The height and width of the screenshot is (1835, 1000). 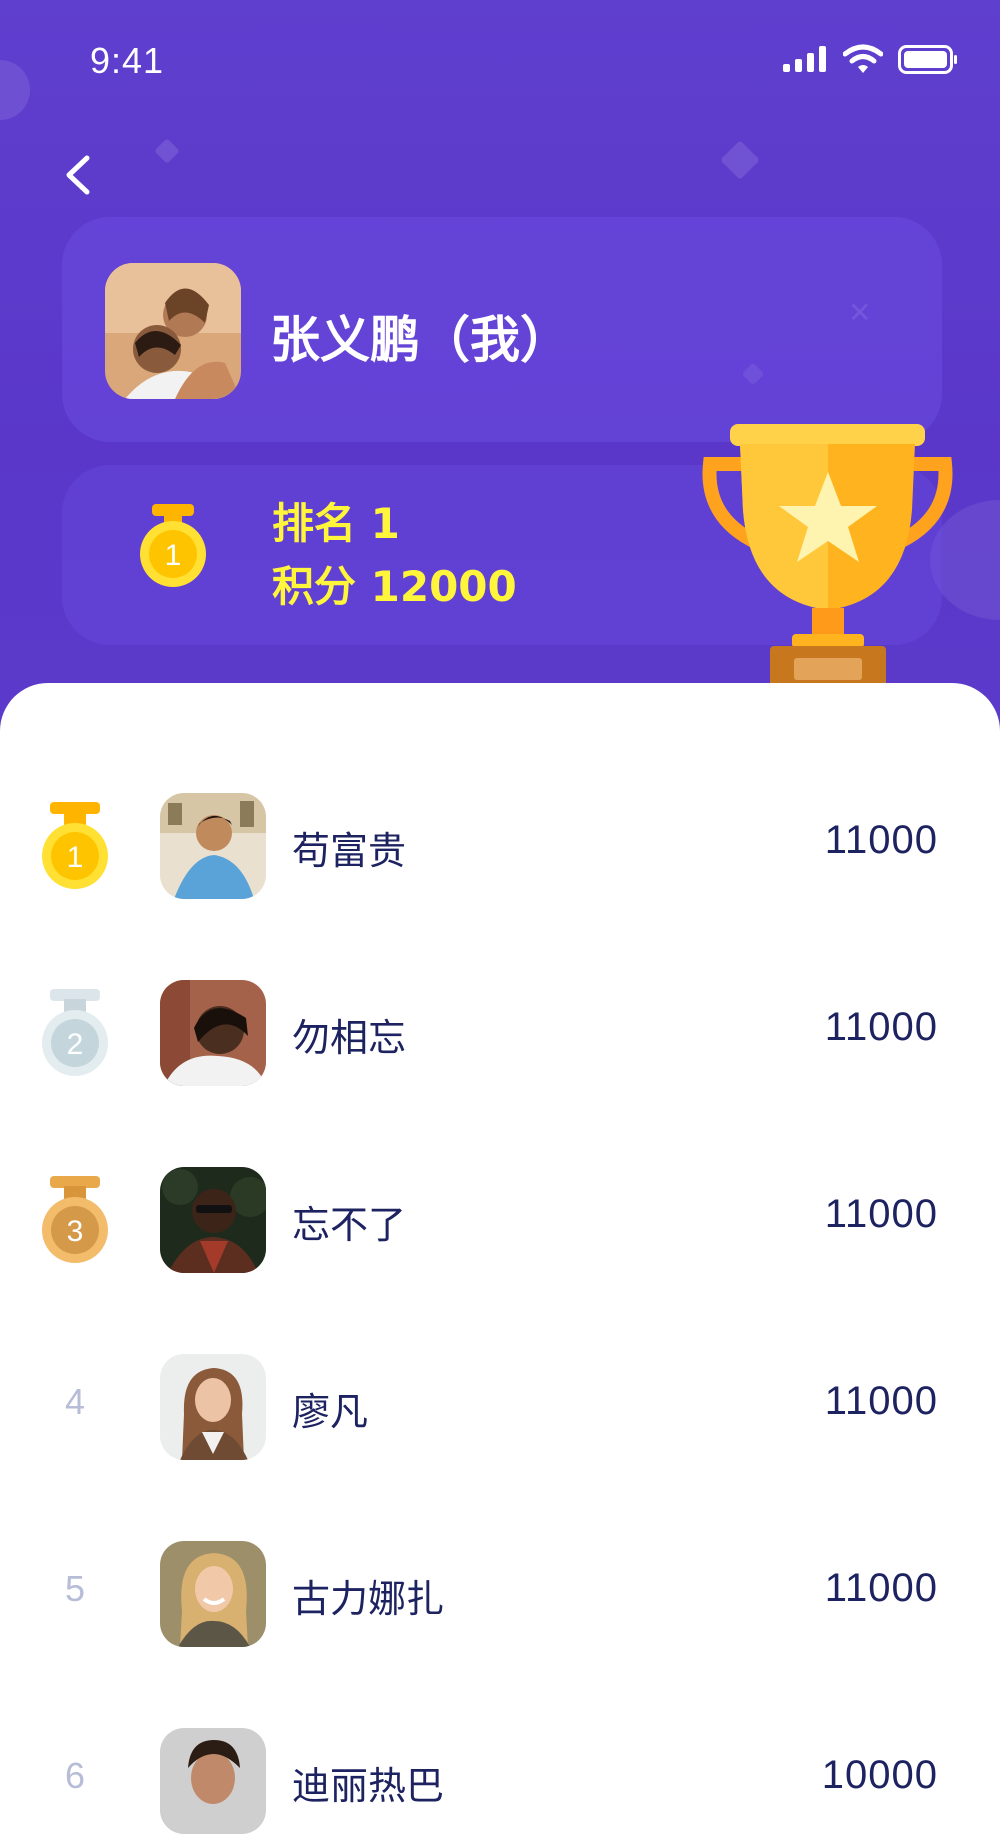 I want to click on rank-number: 2, so click(x=75, y=1044).